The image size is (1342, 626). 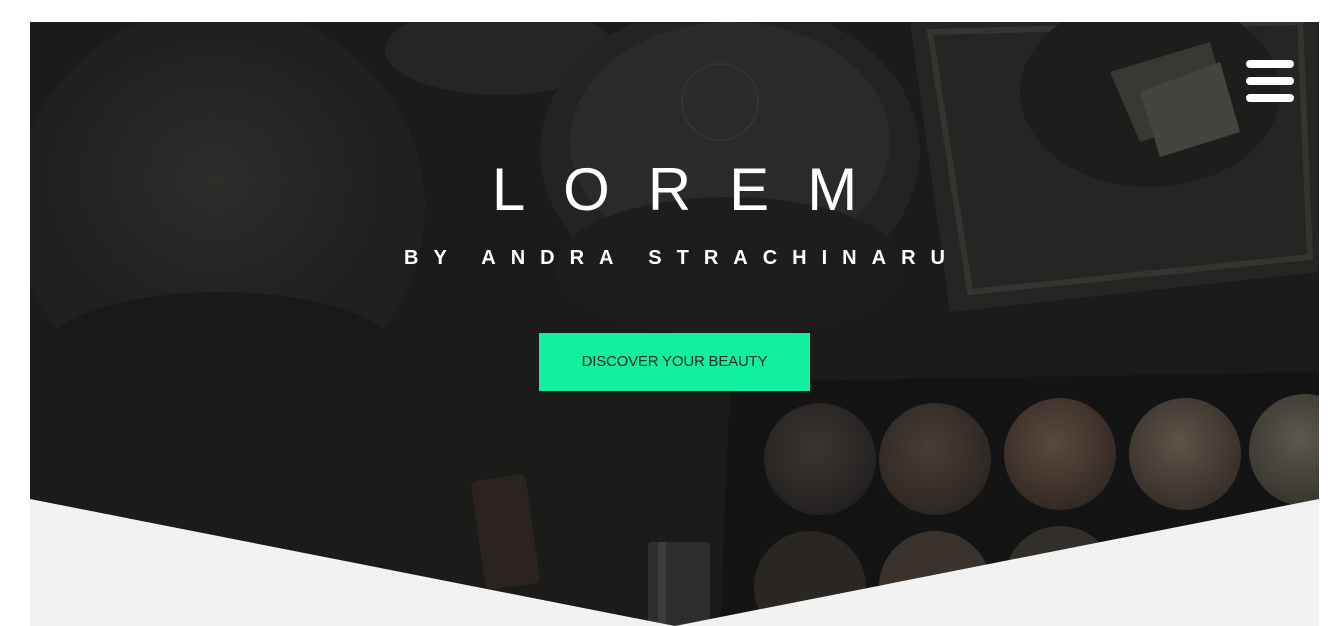 I want to click on discover-beauty-button: DISCOVER YOUR BEAUTY, so click(x=674, y=362).